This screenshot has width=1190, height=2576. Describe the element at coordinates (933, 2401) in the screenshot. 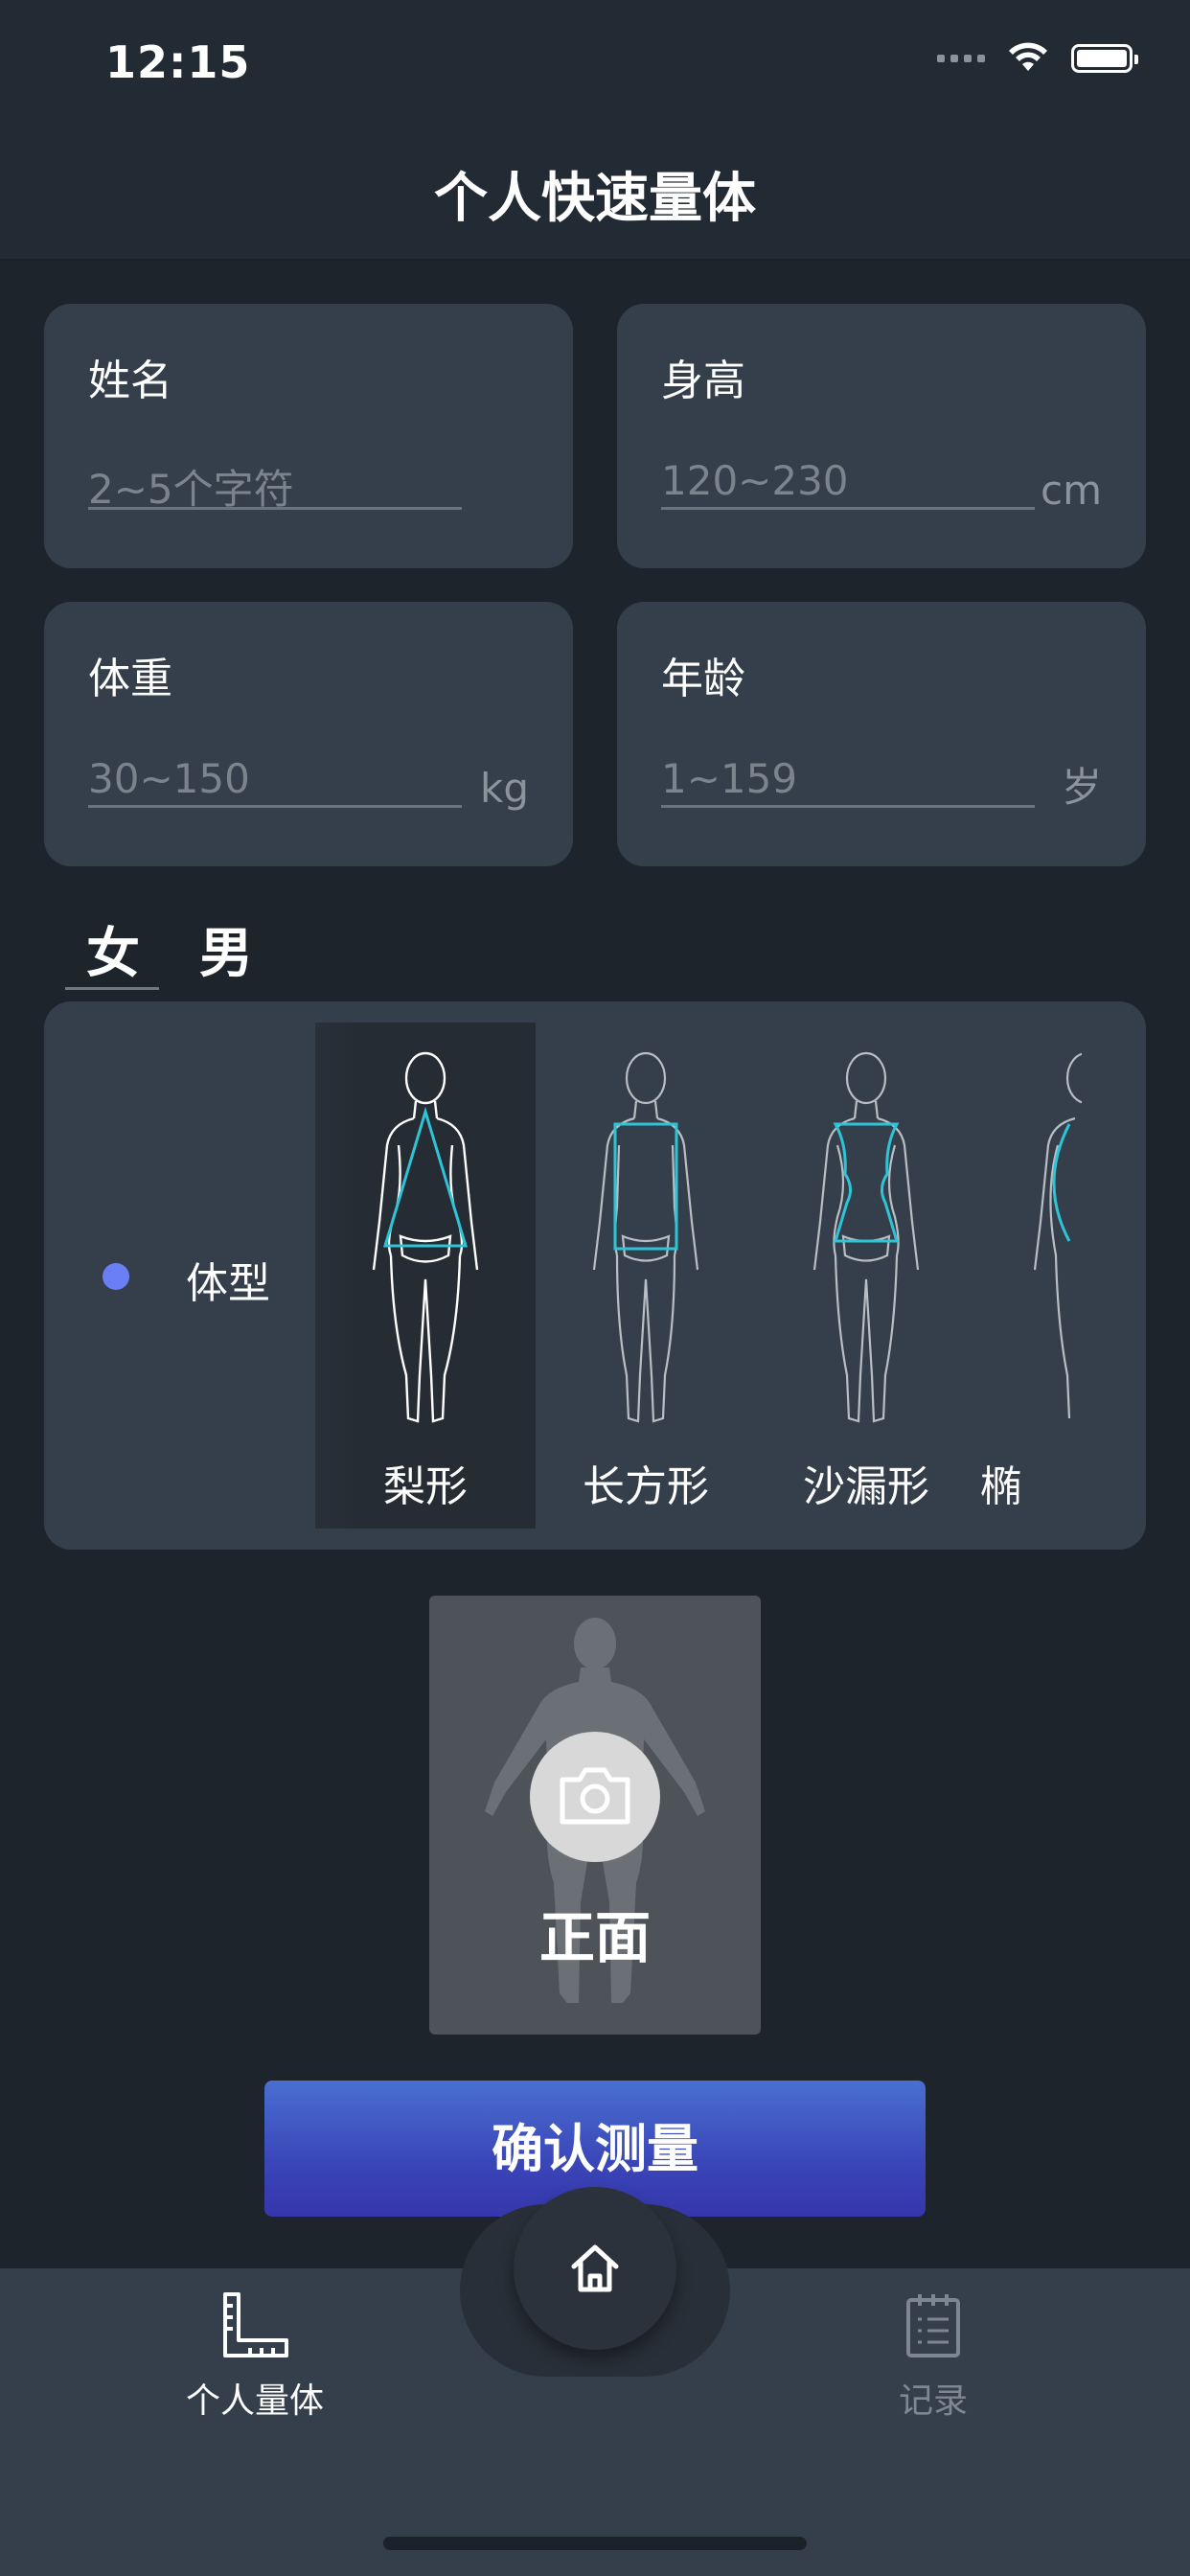

I see `tab-records-label: 记录` at that location.